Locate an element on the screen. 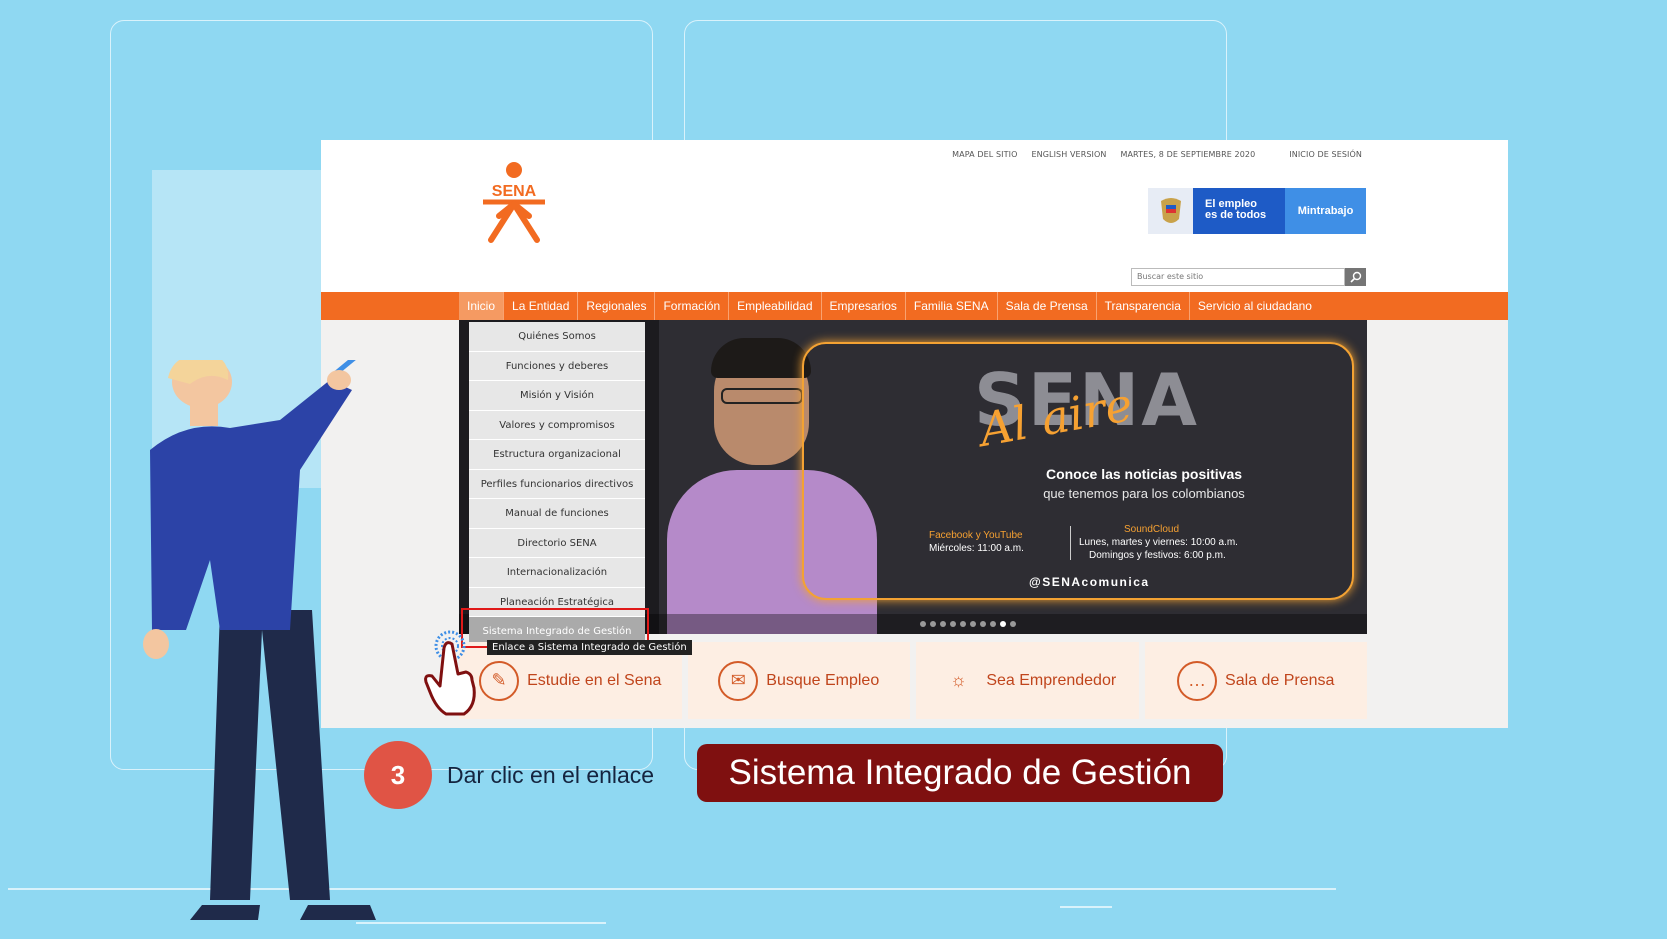 This screenshot has height=939, width=1667. hero-divider is located at coordinates (1070, 543).